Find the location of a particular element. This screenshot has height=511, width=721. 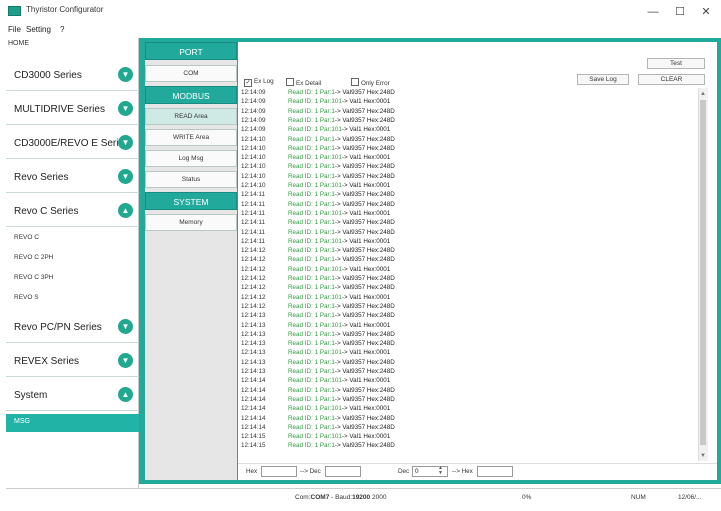

close-button: ✕ is located at coordinates (706, 12).